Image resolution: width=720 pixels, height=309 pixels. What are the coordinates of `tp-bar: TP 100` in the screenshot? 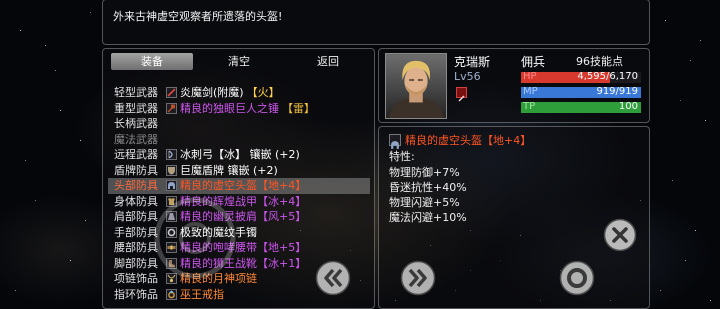 It's located at (581, 107).